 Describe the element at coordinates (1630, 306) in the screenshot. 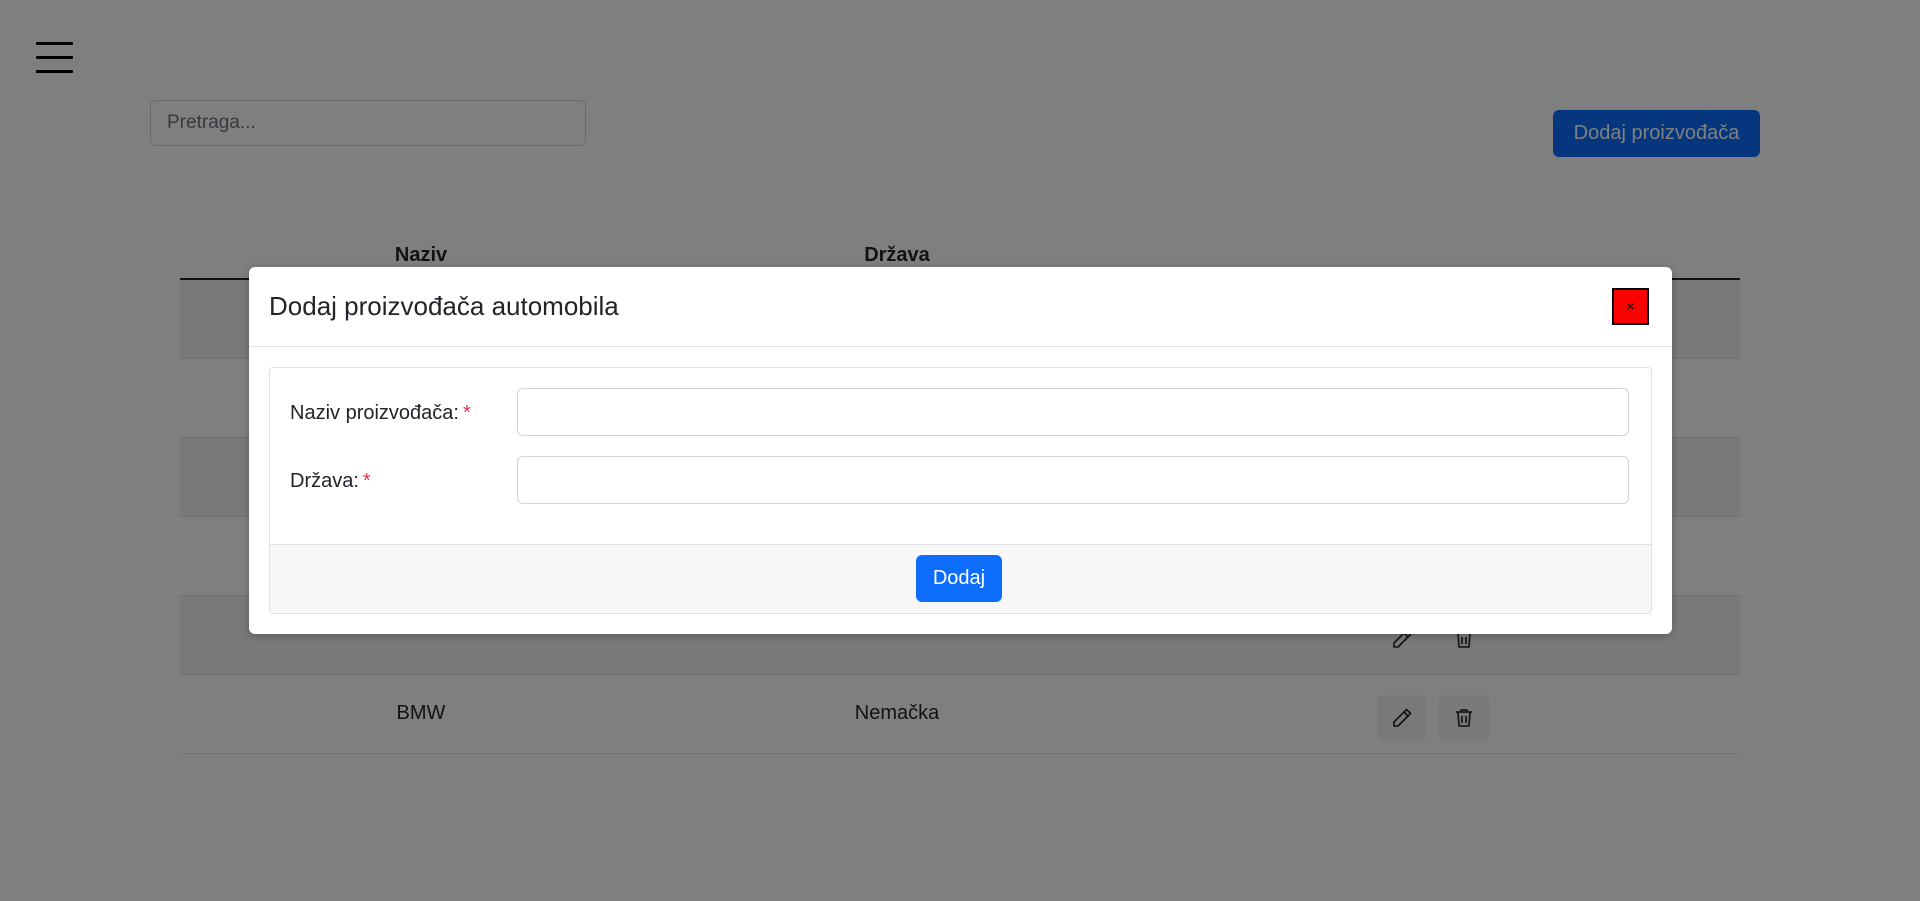

I see `close-button: ×` at that location.